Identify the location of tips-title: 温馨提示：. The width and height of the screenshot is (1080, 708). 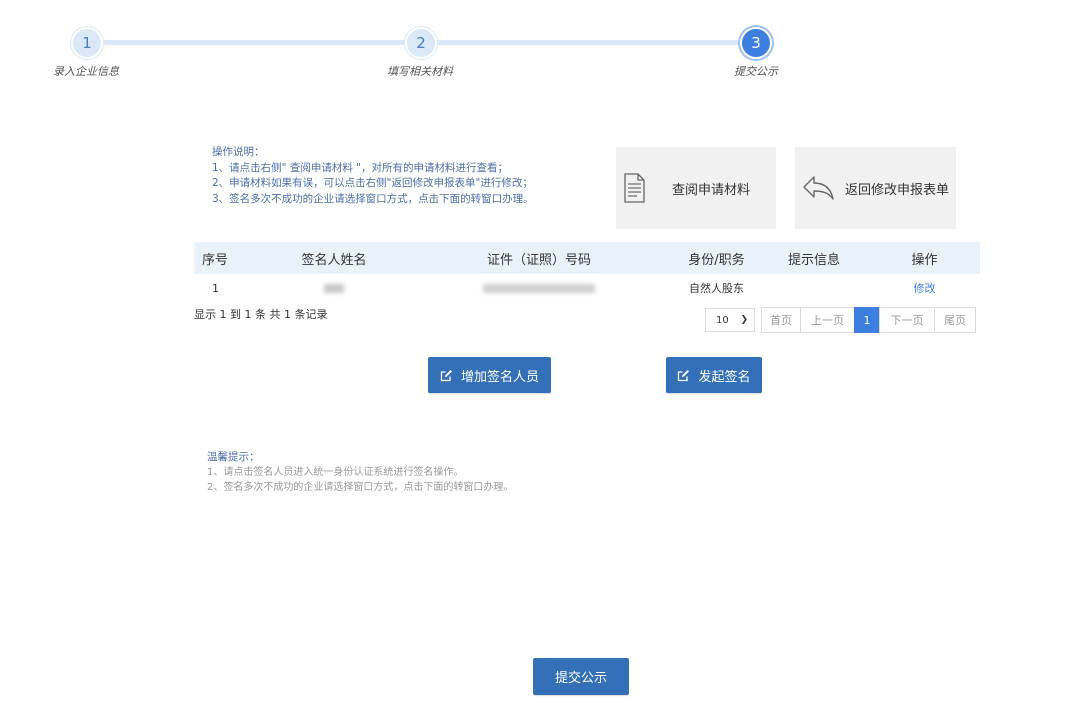
(233, 457).